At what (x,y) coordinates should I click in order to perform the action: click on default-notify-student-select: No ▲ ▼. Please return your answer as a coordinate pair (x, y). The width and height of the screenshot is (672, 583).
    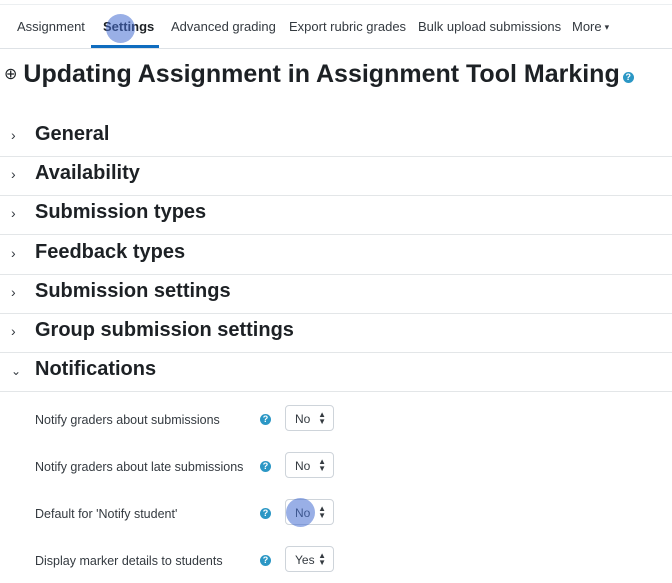
    Looking at the image, I should click on (309, 512).